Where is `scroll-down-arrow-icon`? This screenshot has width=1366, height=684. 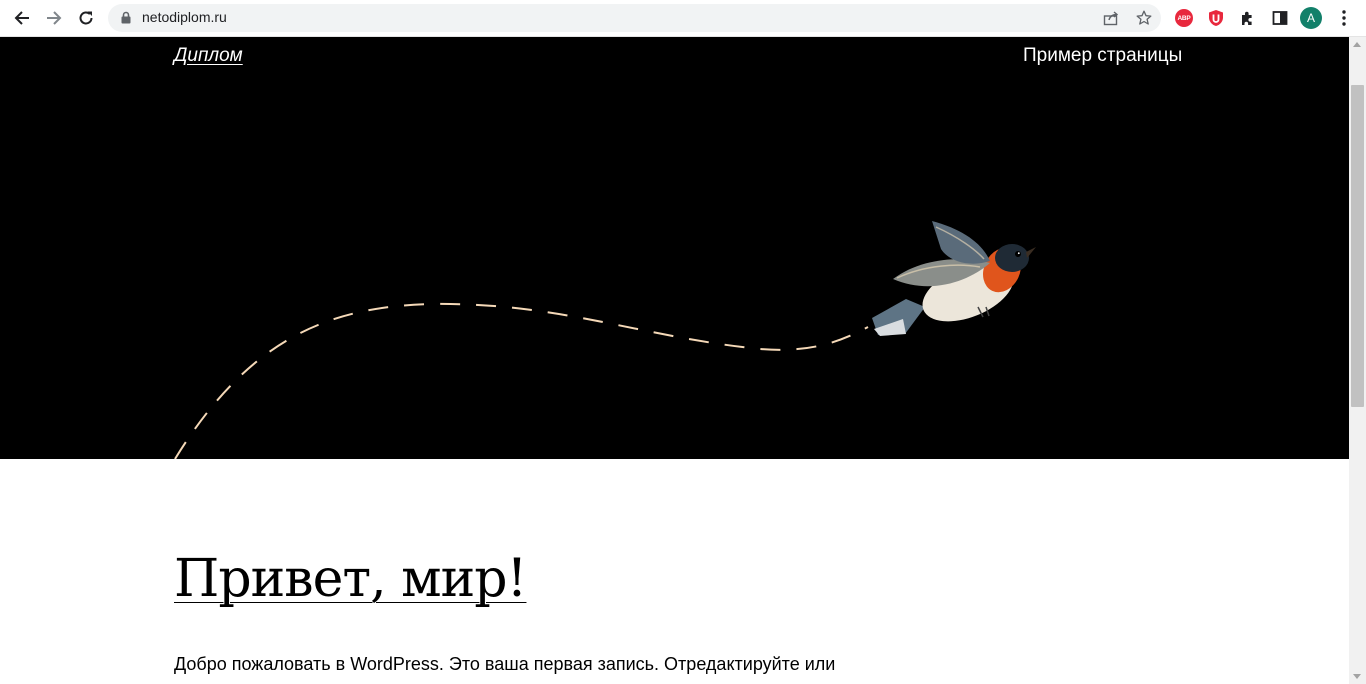 scroll-down-arrow-icon is located at coordinates (1357, 676).